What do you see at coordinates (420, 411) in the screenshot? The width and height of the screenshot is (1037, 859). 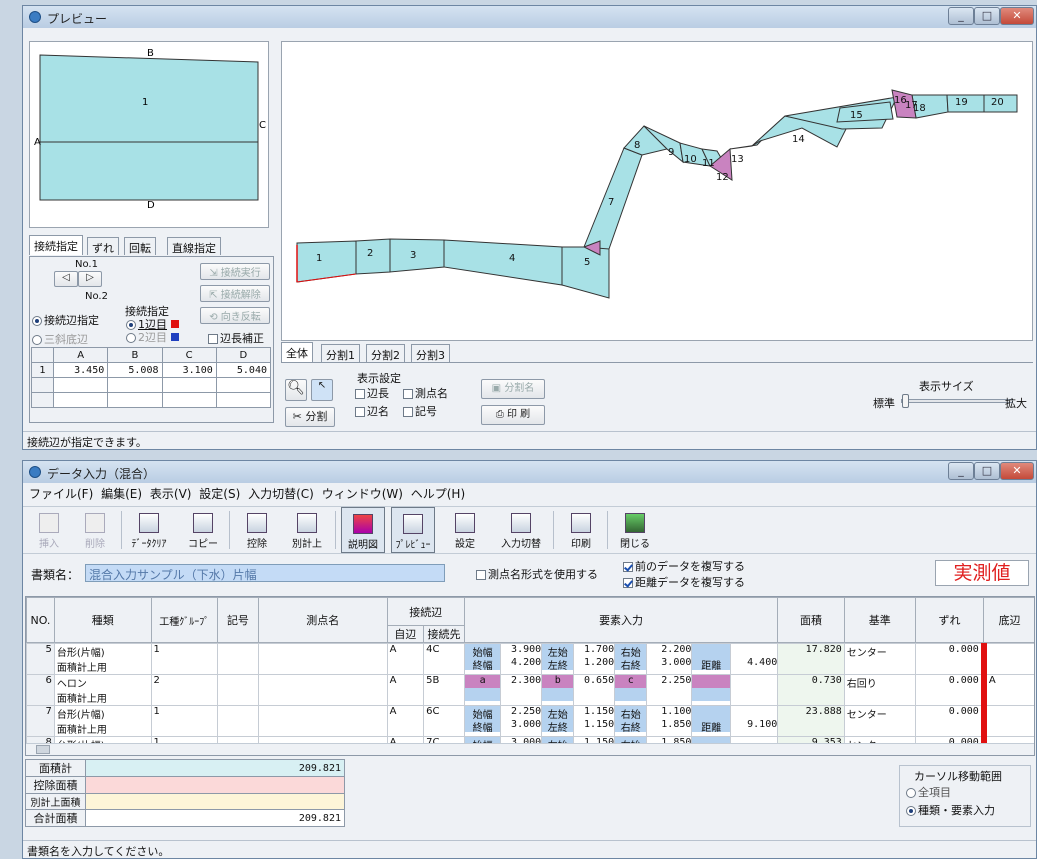 I see `symbol-checkbox: 記号` at bounding box center [420, 411].